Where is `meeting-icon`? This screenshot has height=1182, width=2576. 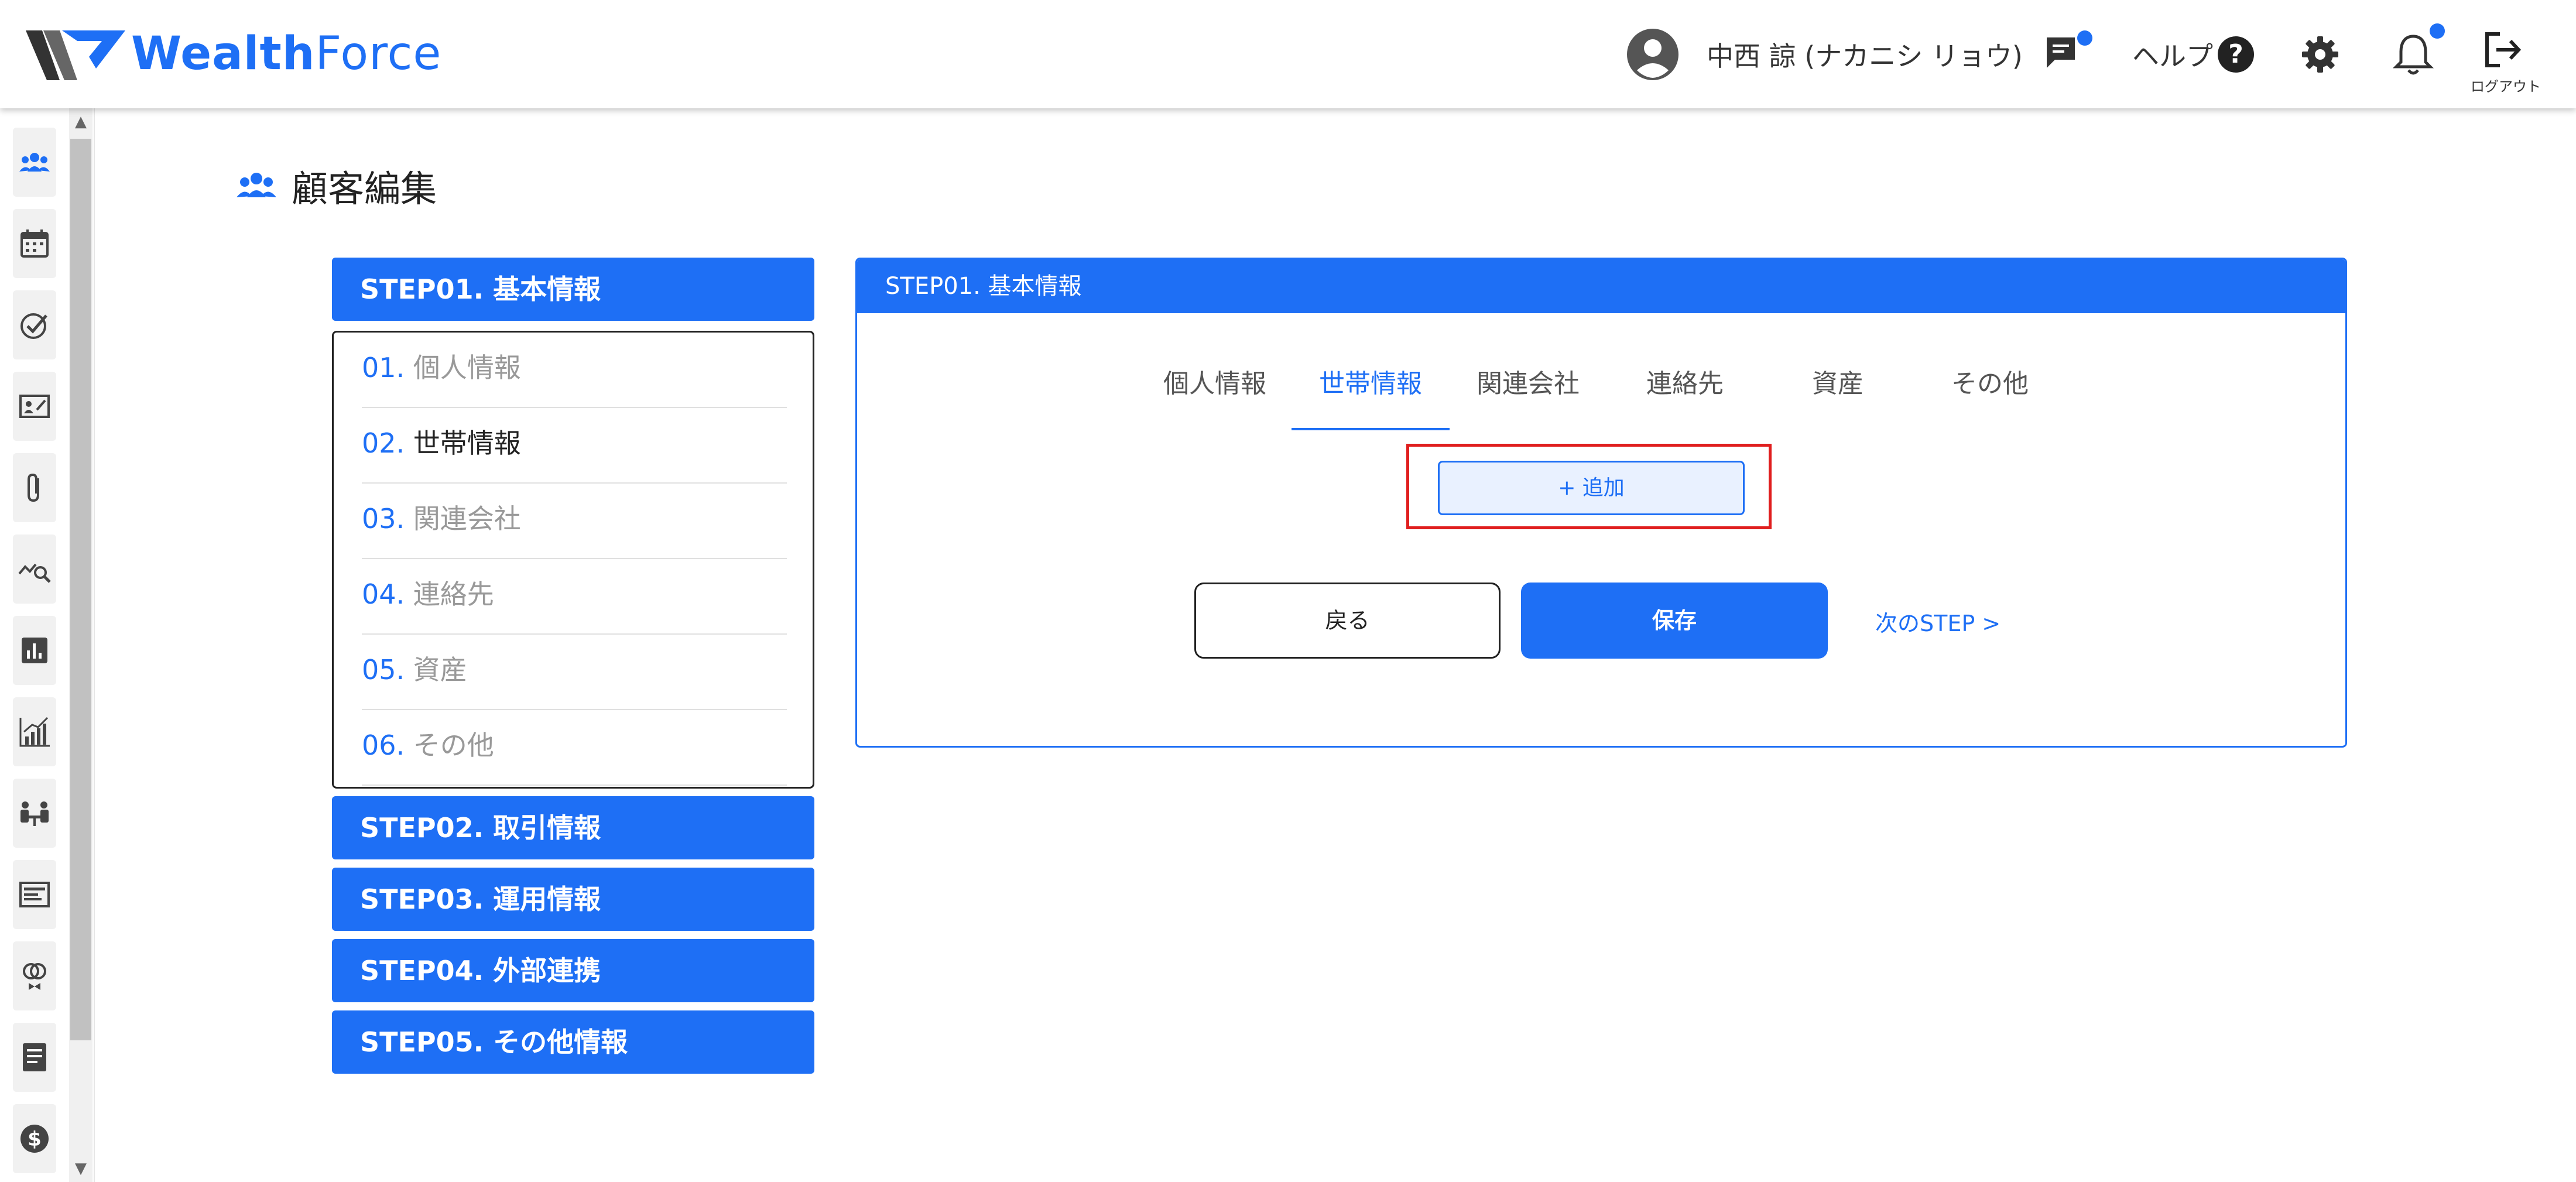 meeting-icon is located at coordinates (34, 813).